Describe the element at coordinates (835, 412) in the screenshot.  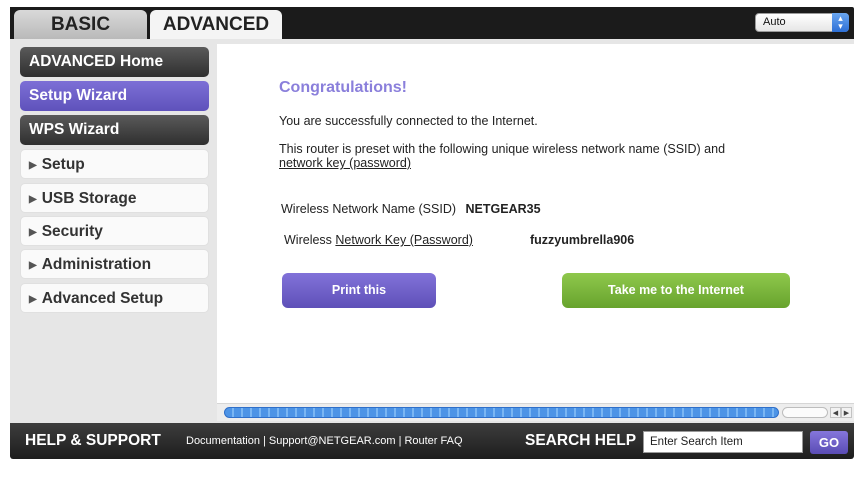
I see `scroll-left-arrow-icon: ◀` at that location.